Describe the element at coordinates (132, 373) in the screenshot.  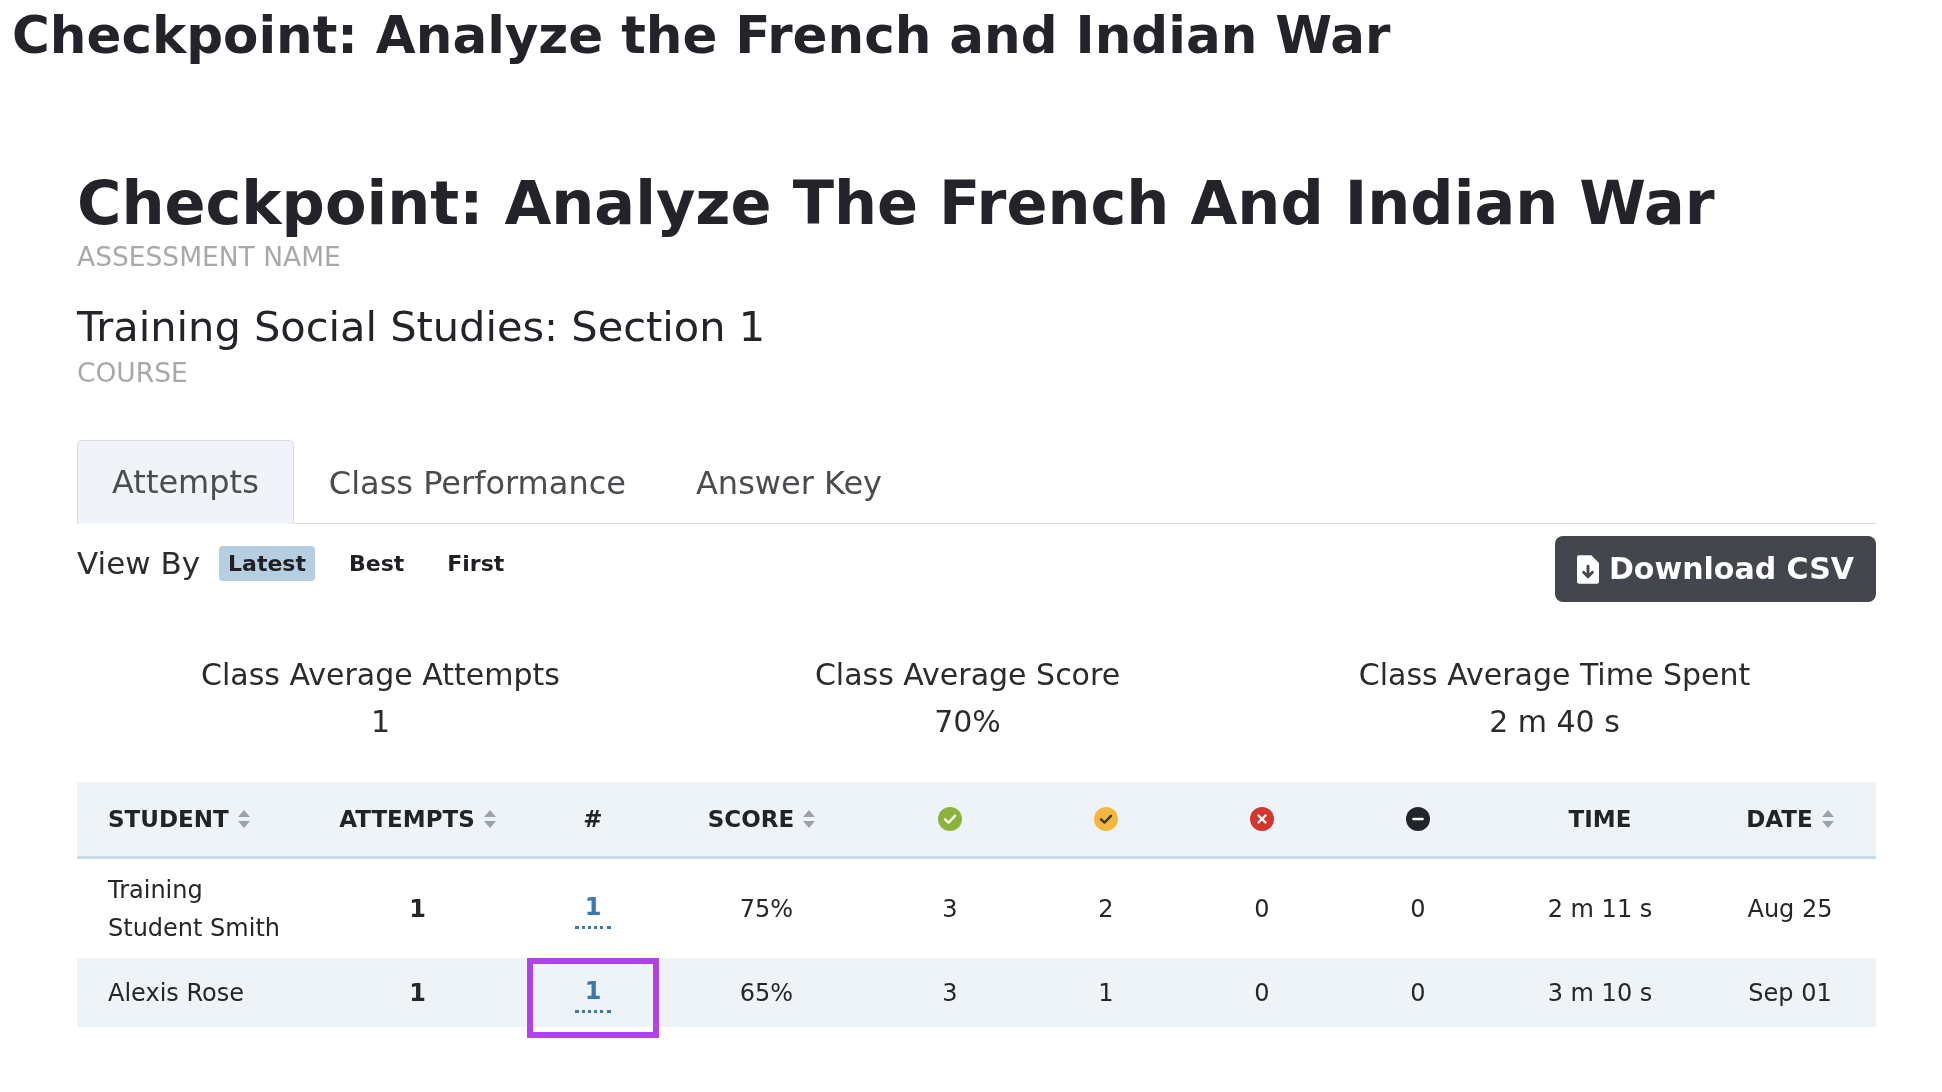
I see `field-label: COURSE` at that location.